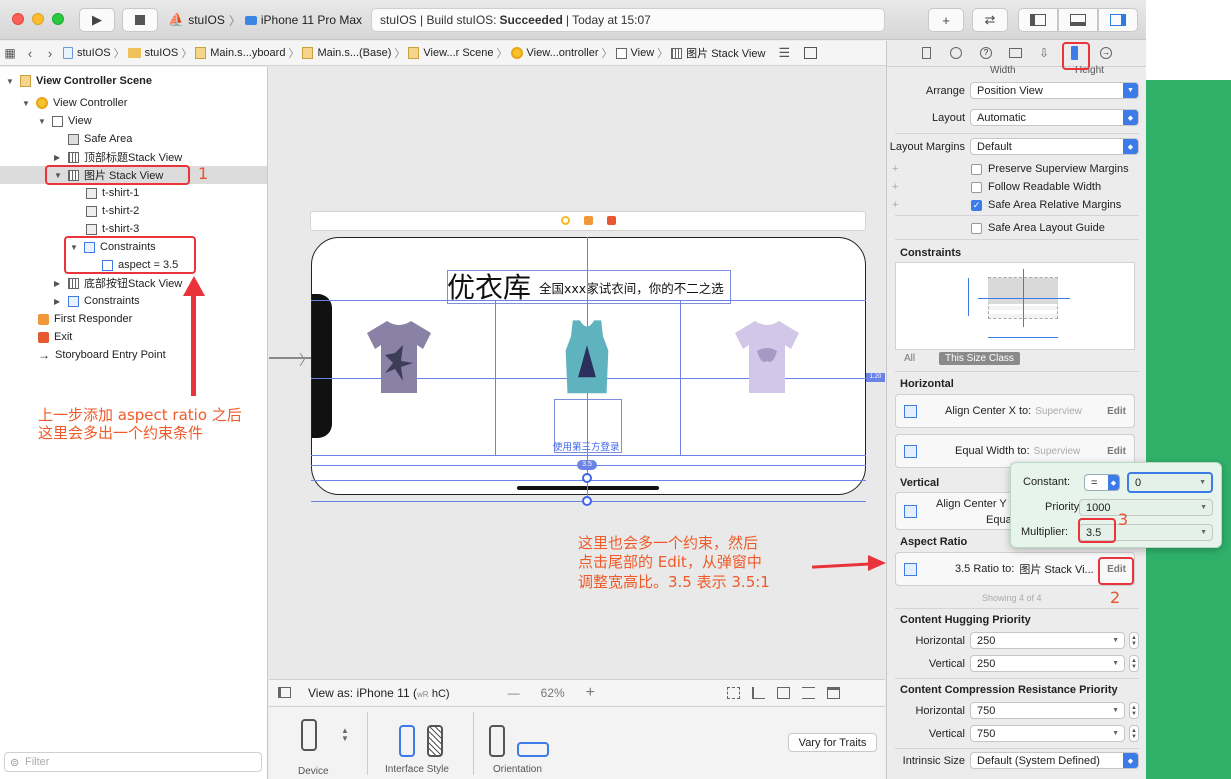  Describe the element at coordinates (1134, 733) in the screenshot. I see `compression-vertical-stepper: ▲ ▼` at that location.